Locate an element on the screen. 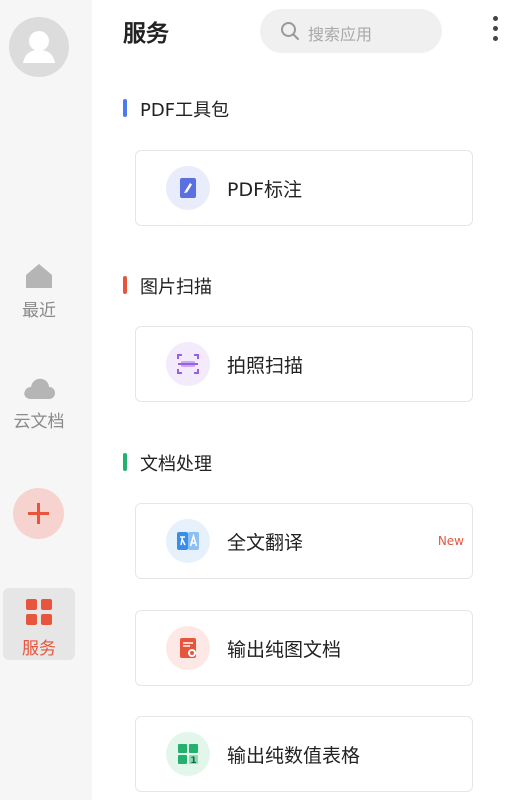 Image resolution: width=528 pixels, height=800 pixels. card-number-table-export: 1 输出纯数值表格 is located at coordinates (304, 754).